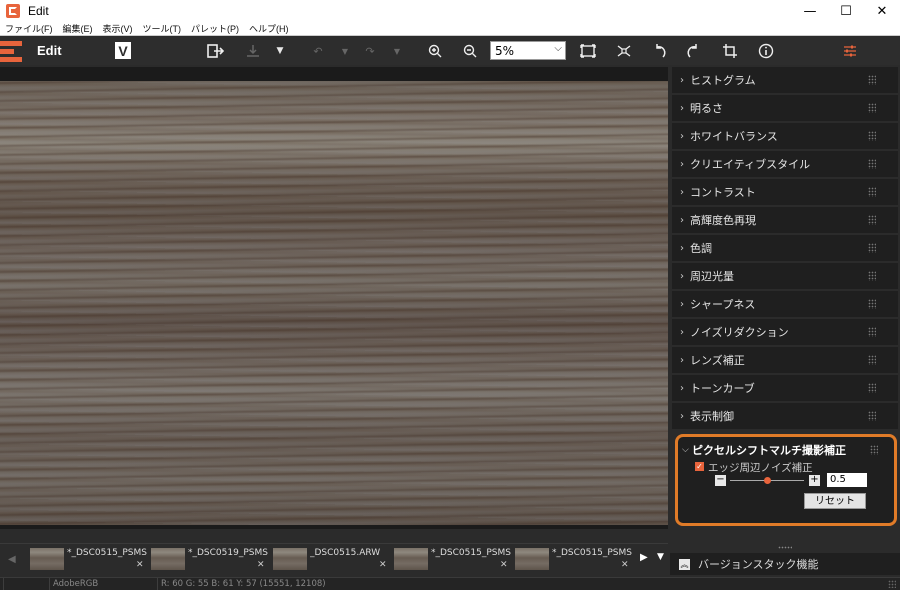 This screenshot has width=900, height=590. Describe the element at coordinates (850, 51) in the screenshot. I see `adjustments-panel-icon` at that location.